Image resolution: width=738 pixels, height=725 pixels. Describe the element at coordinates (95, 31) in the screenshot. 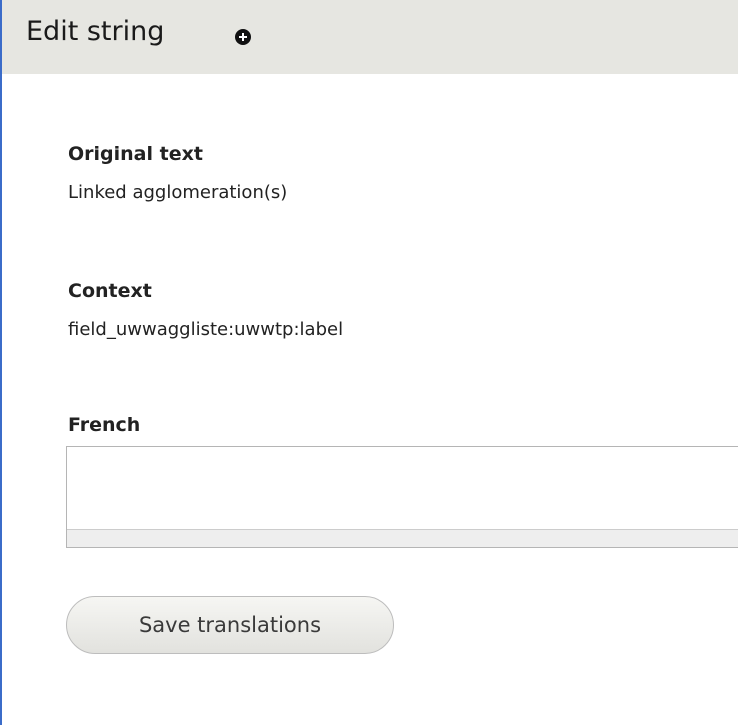

I see `dialog-title: Edit string` at that location.